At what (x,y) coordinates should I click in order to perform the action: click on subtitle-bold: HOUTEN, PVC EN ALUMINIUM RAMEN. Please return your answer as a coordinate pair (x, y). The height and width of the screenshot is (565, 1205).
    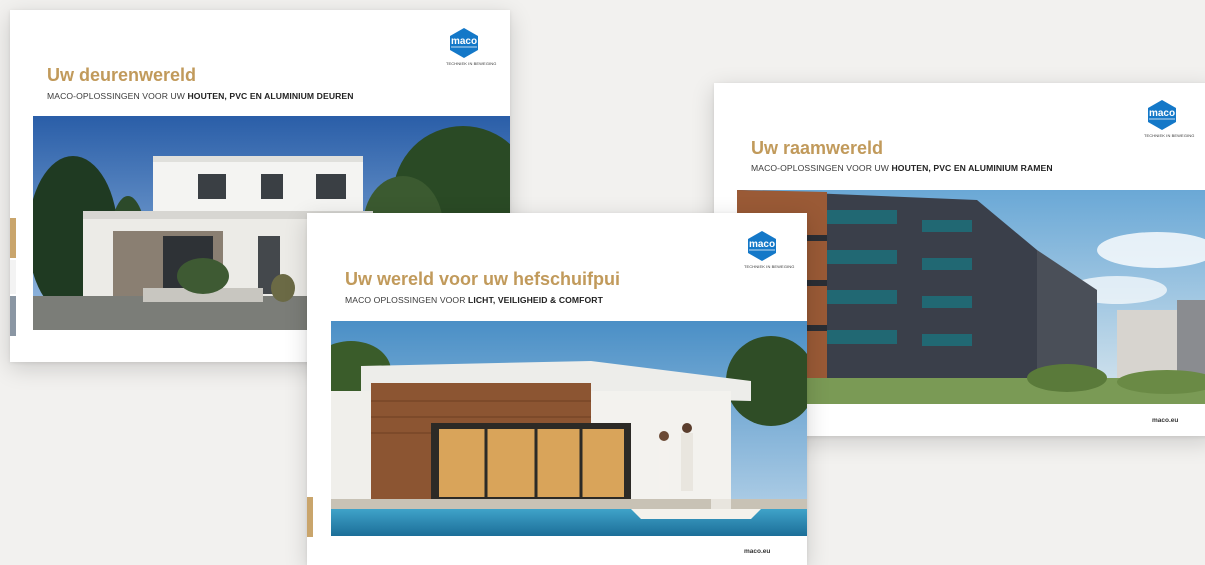
    Looking at the image, I should click on (972, 168).